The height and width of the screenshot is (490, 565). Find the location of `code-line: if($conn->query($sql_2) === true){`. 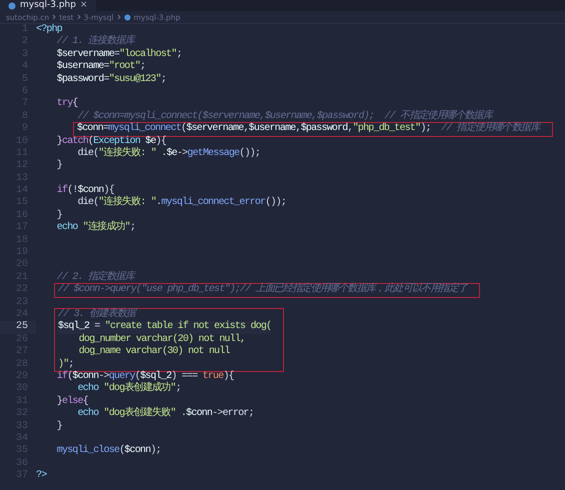

code-line: if($conn->query($sql_2) === true){ is located at coordinates (145, 376).